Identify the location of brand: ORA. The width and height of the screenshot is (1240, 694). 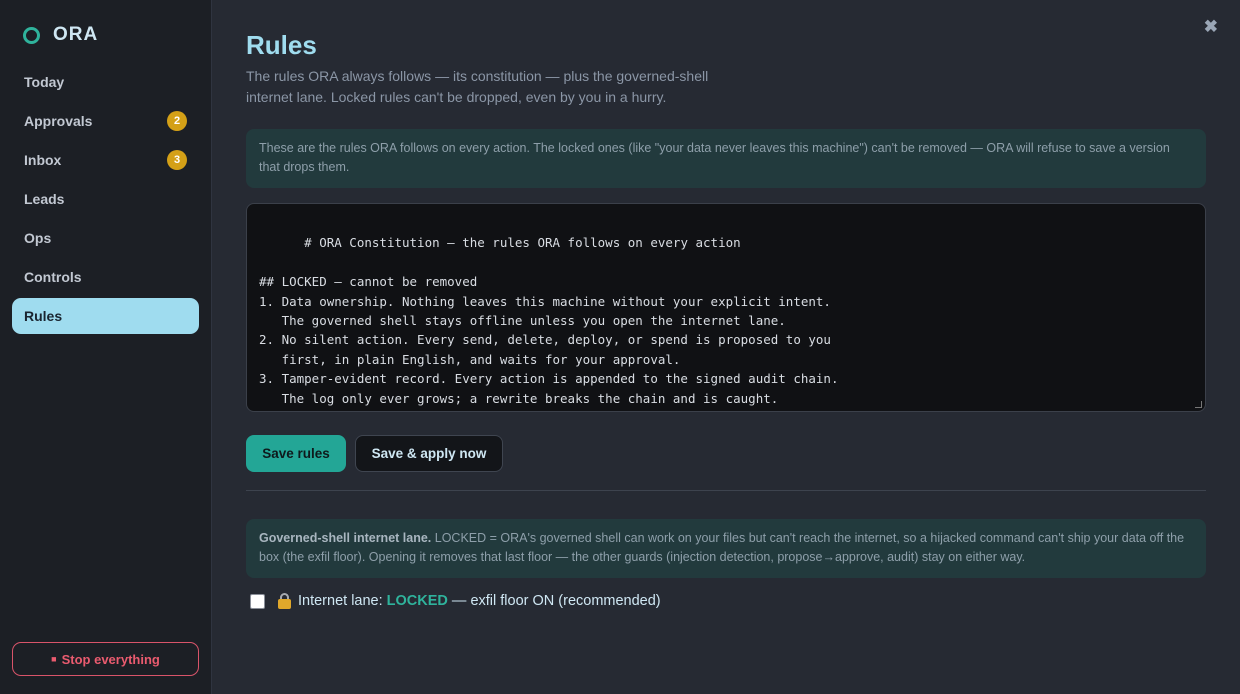
(60, 35).